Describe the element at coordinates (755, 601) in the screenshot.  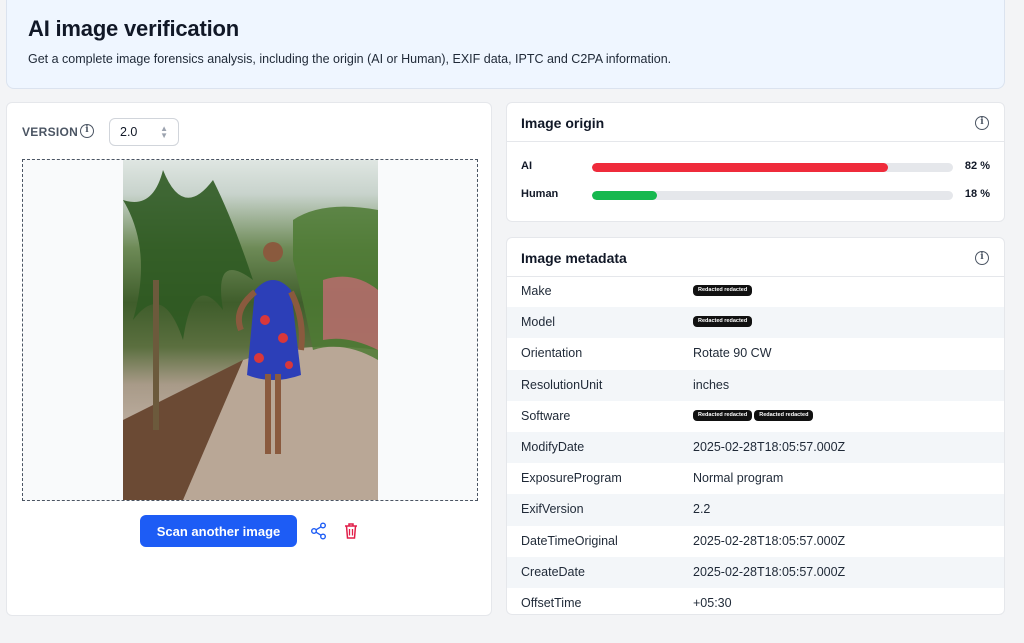
I see `metadata-row: OffsetTime +05:30` at that location.